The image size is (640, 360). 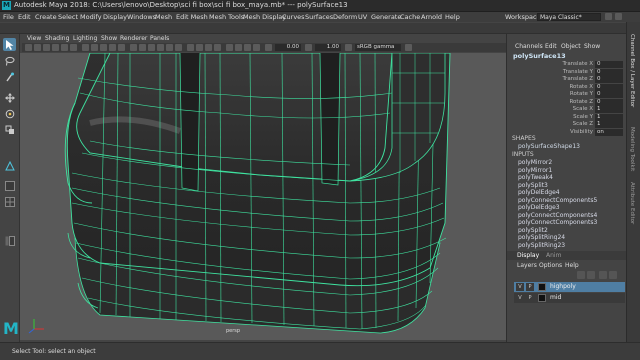 What do you see at coordinates (141, 17) in the screenshot?
I see `menu-windows: Windows` at bounding box center [141, 17].